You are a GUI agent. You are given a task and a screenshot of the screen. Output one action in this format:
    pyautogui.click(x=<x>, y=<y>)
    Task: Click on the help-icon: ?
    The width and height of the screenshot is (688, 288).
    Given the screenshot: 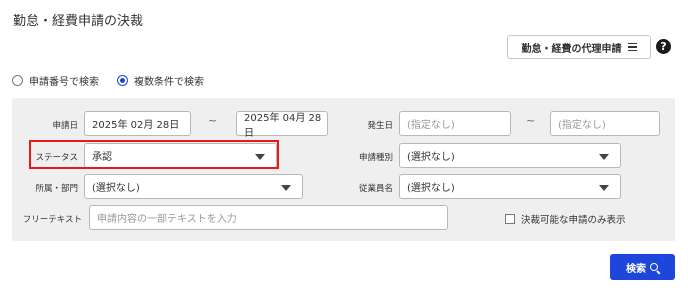 What is the action you would take?
    pyautogui.click(x=663, y=46)
    